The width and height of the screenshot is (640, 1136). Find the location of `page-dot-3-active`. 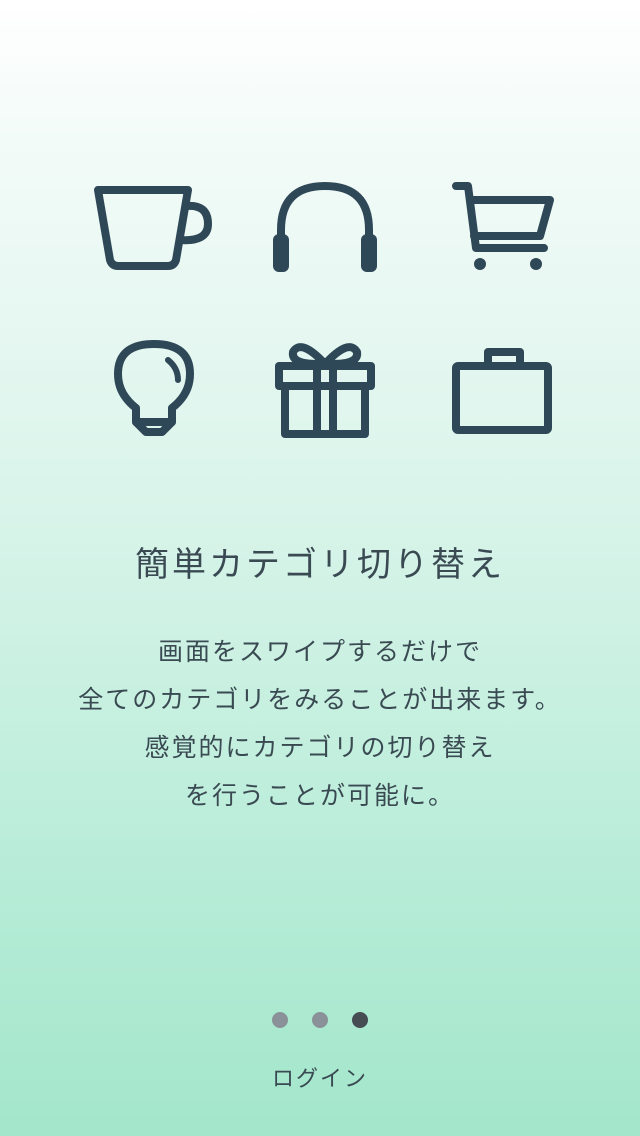

page-dot-3-active is located at coordinates (360, 1020).